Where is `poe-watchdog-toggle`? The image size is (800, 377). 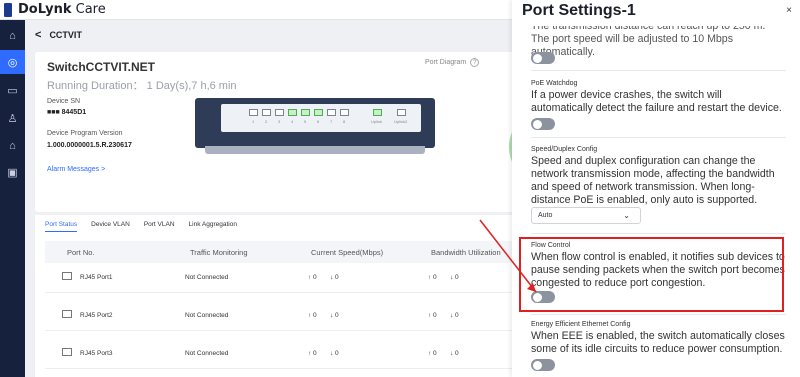
poe-watchdog-toggle is located at coordinates (543, 124).